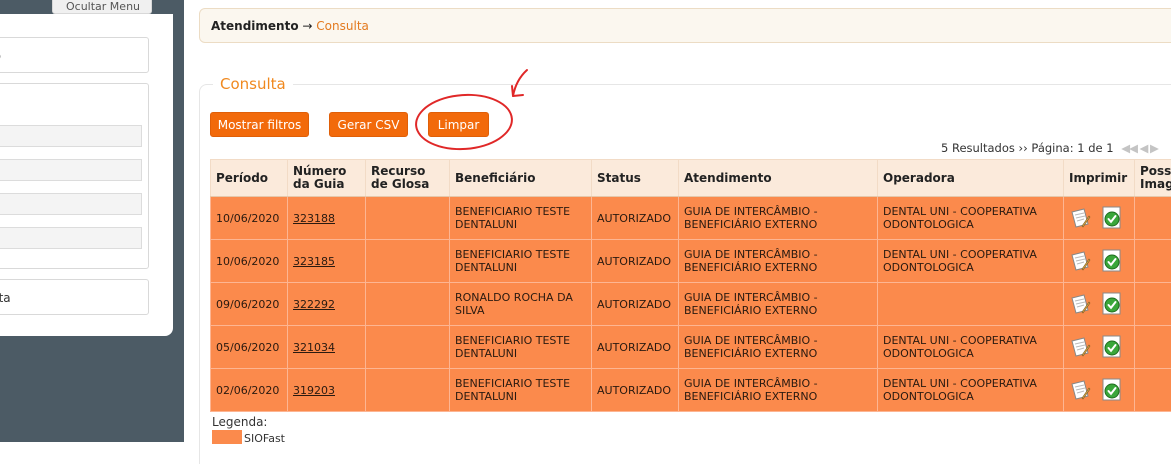 The image size is (1171, 464). Describe the element at coordinates (685, 25) in the screenshot. I see `breadcrumb: Atendimento → Consulta` at that location.